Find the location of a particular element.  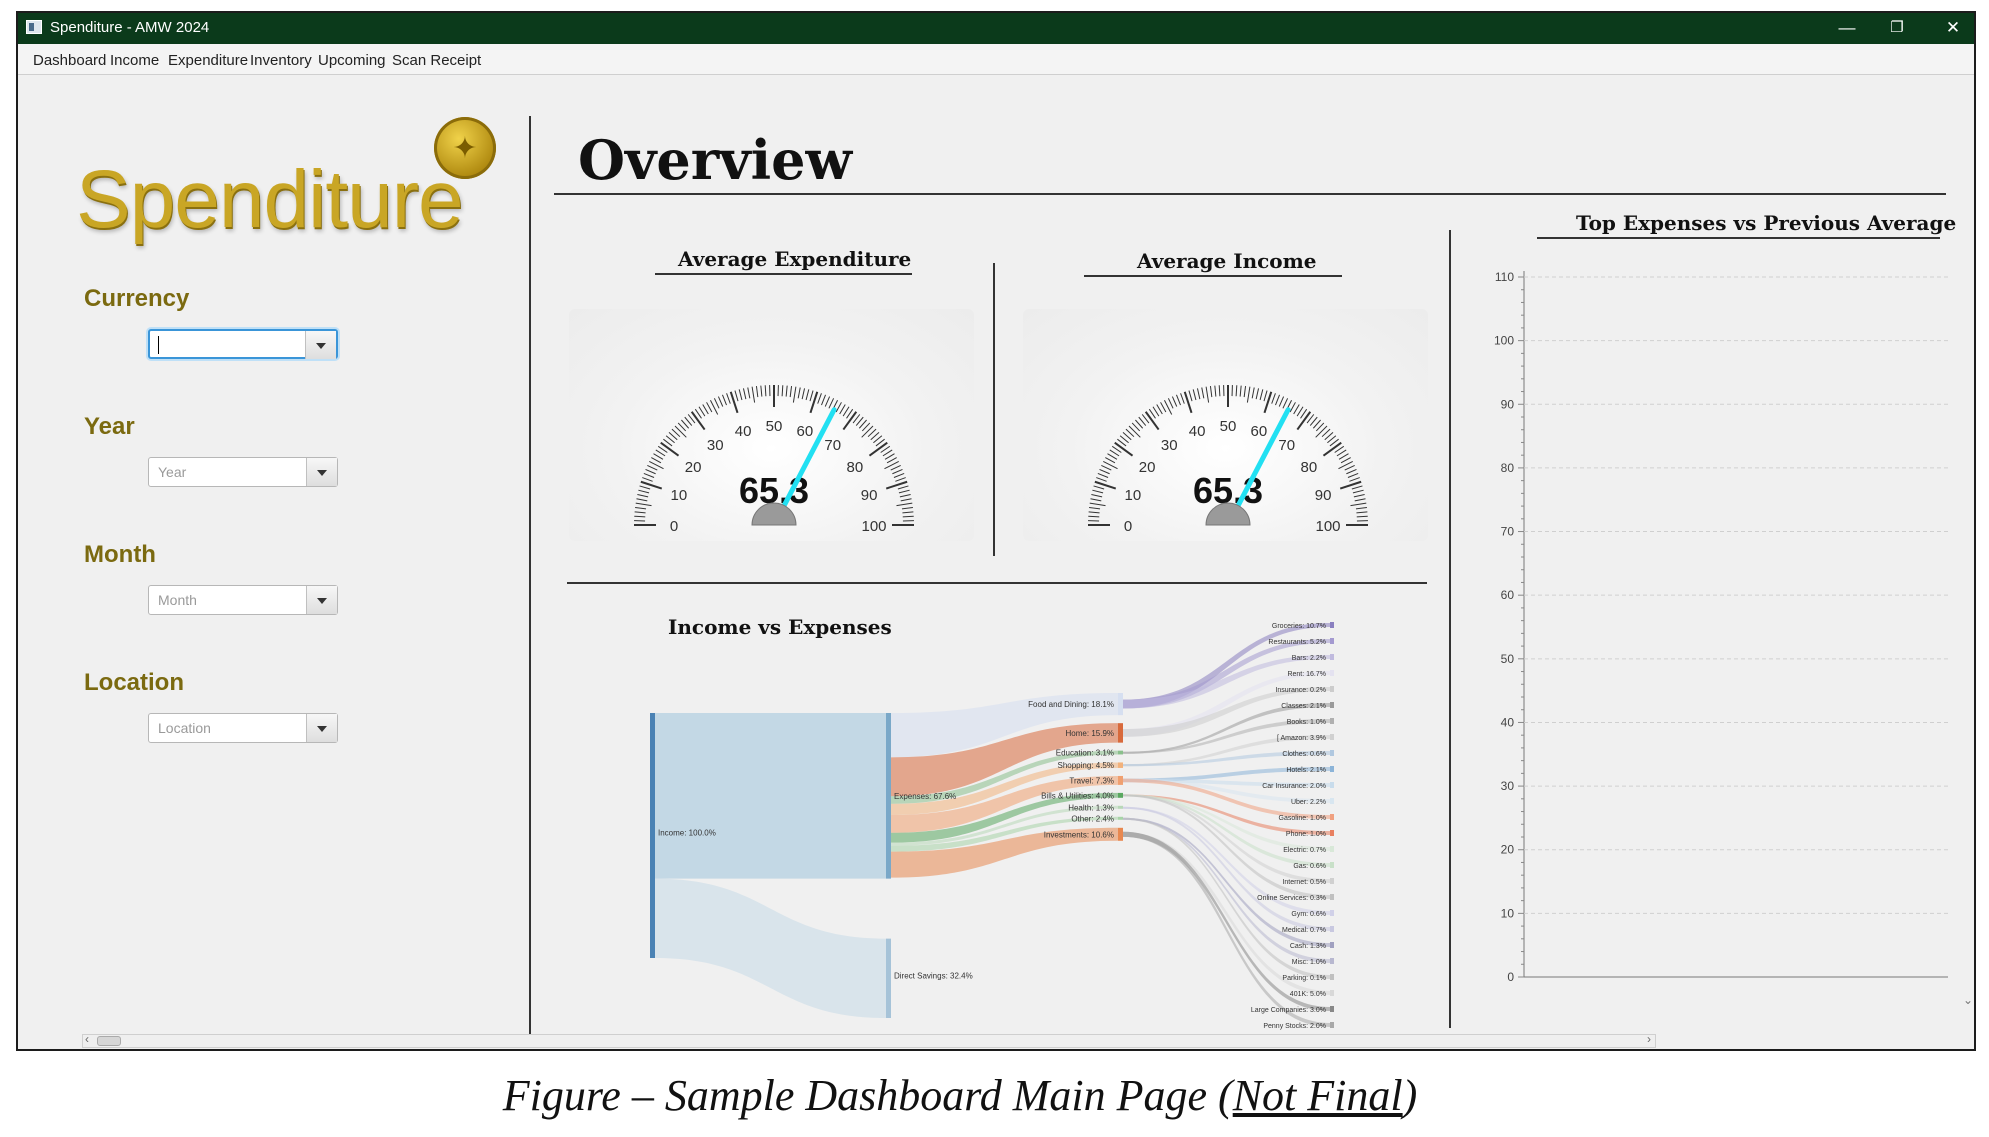

scroll-down-icon: ⌄ is located at coordinates (1968, 1000).